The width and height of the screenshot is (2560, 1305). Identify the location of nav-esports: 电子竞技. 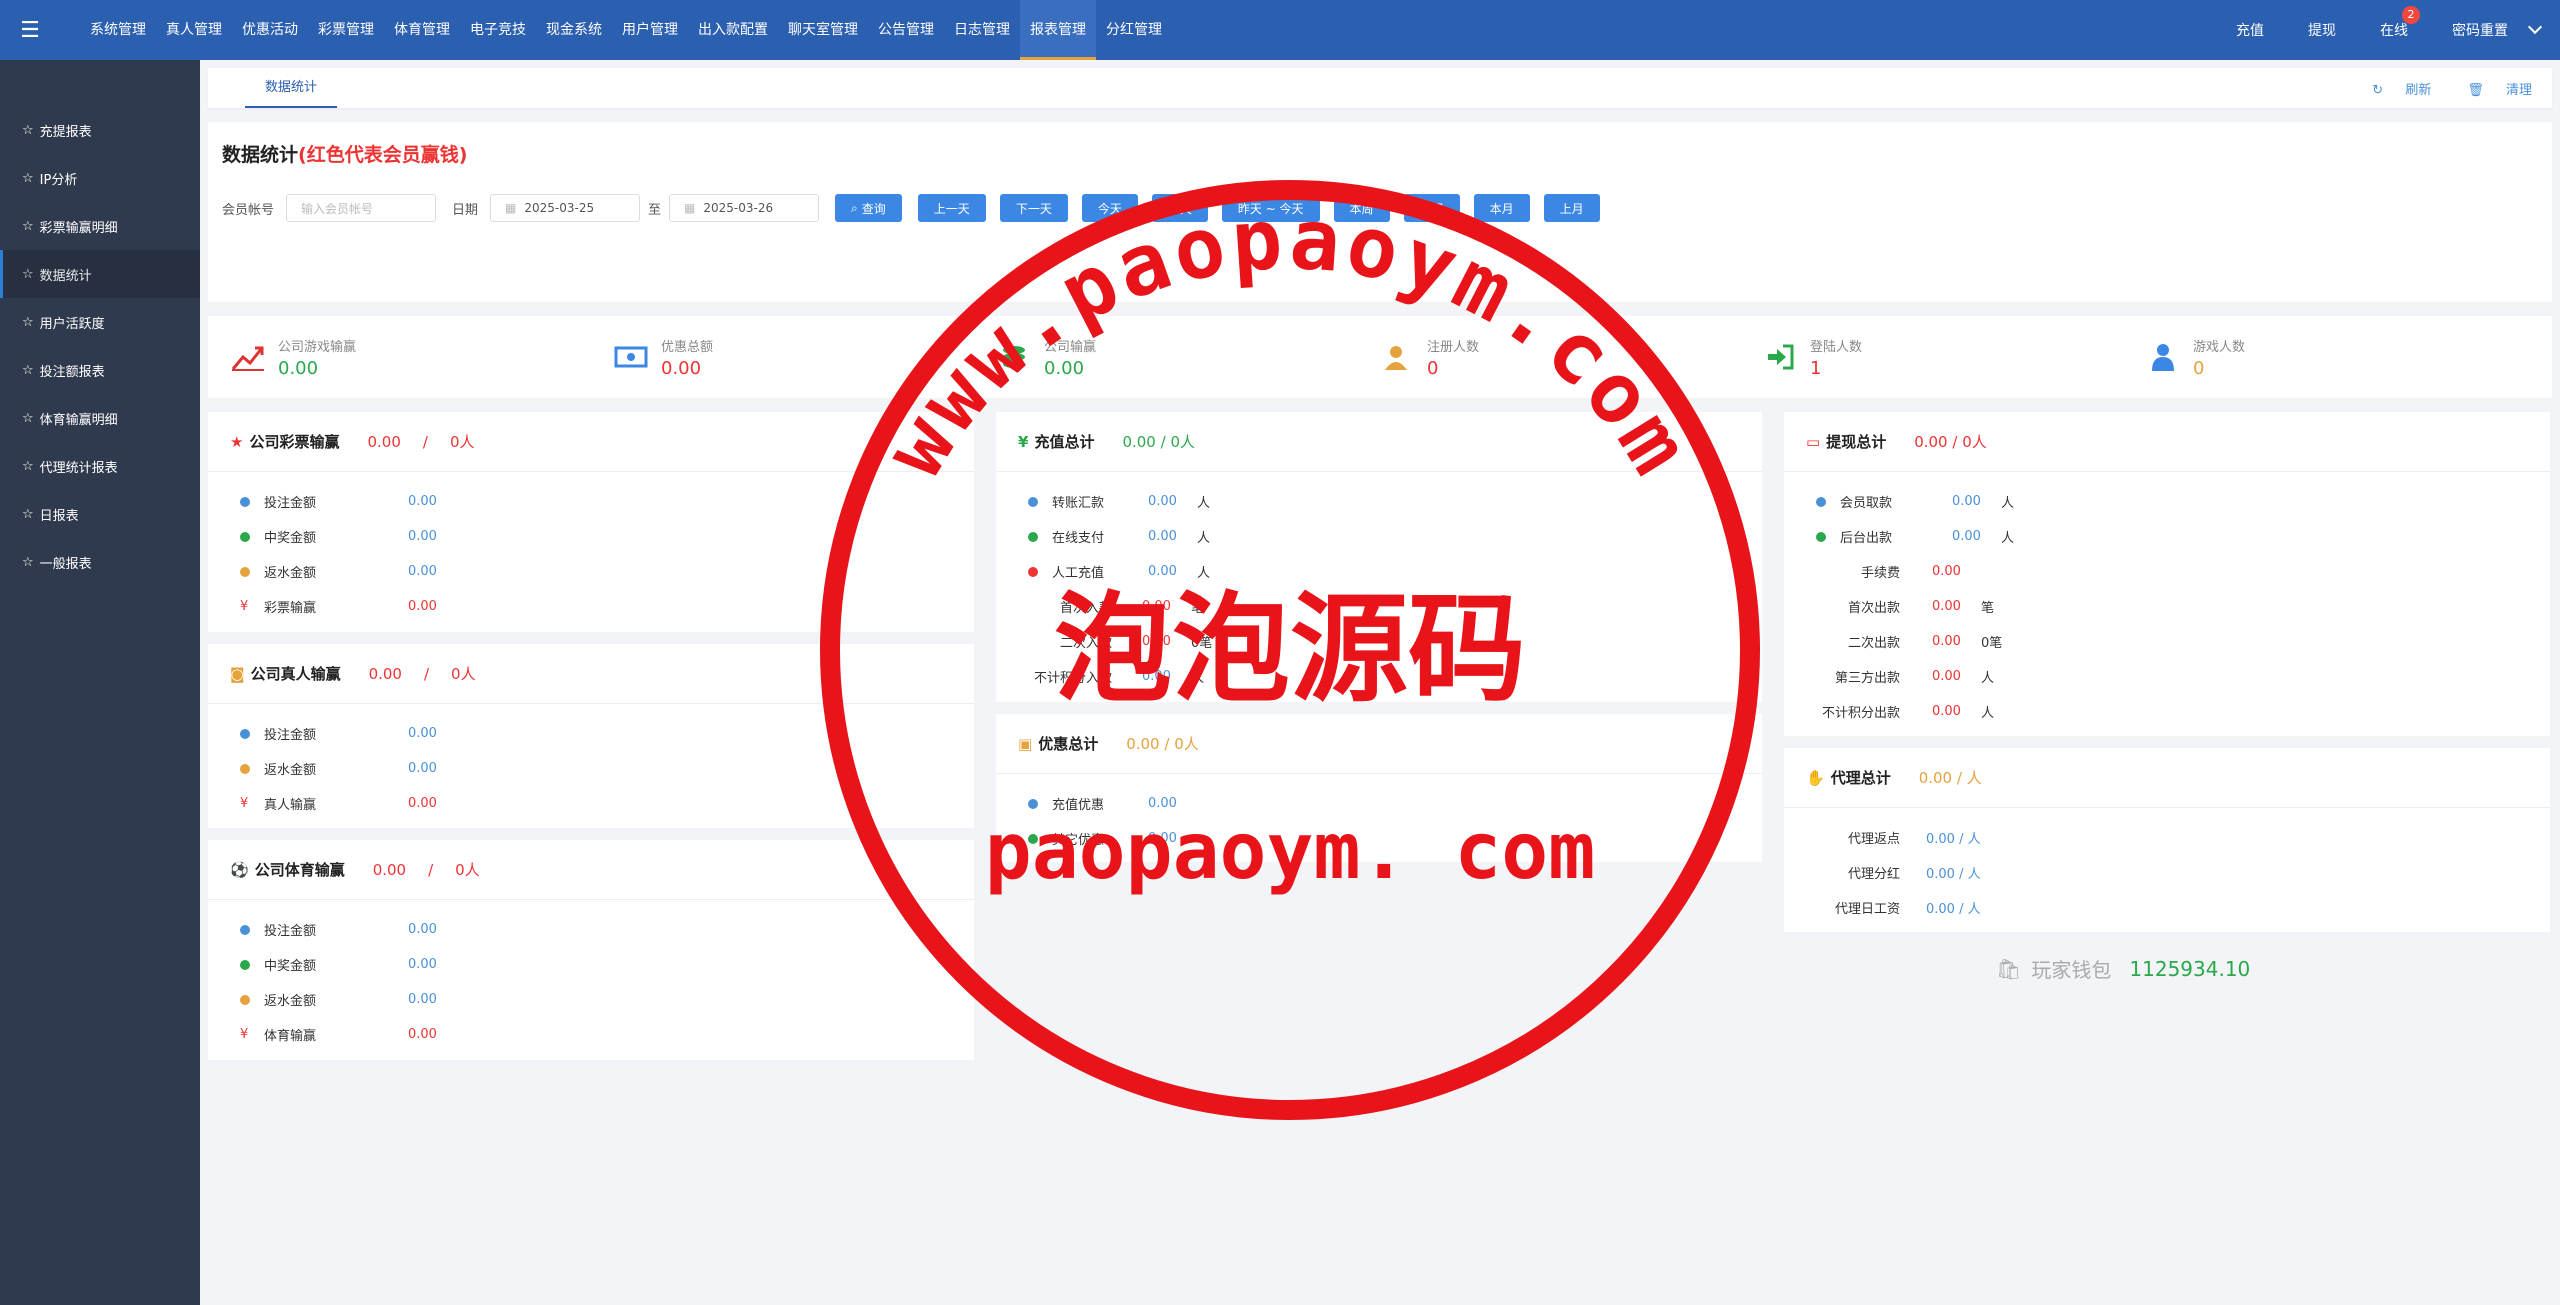
(498, 30).